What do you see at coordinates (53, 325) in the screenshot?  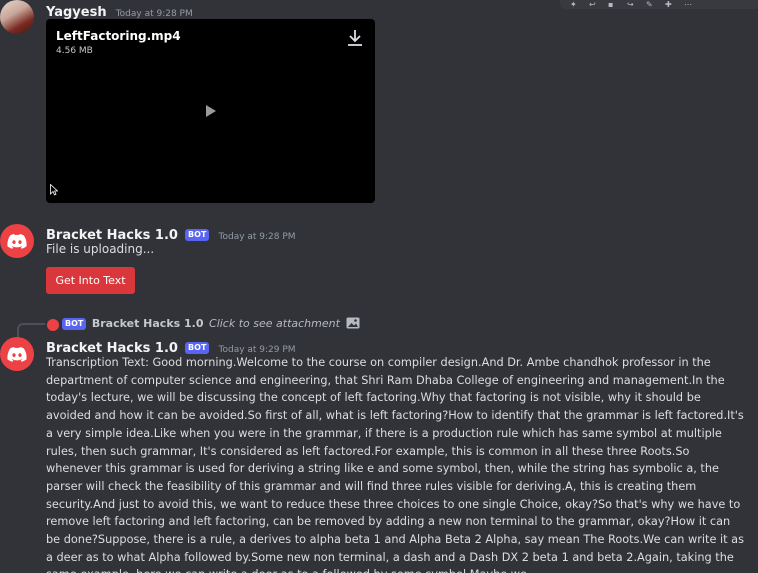 I see `reply-avatar` at bounding box center [53, 325].